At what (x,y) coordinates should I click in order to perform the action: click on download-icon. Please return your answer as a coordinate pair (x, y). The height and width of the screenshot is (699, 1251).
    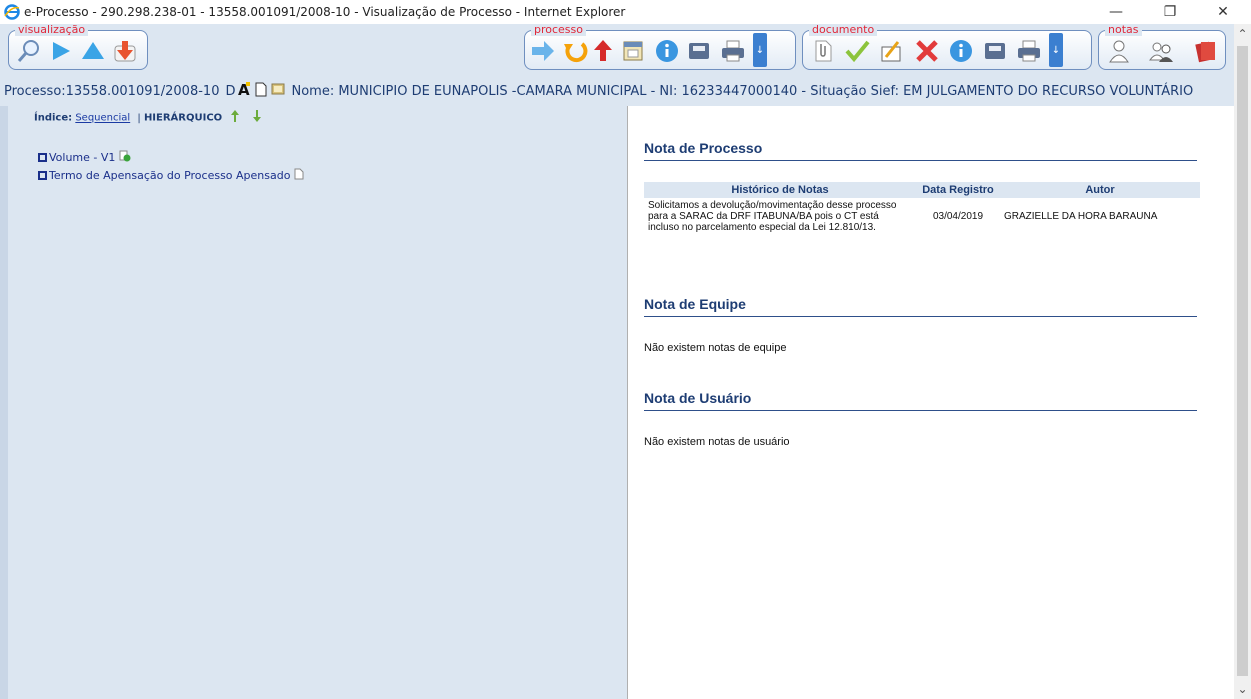
    Looking at the image, I should click on (125, 51).